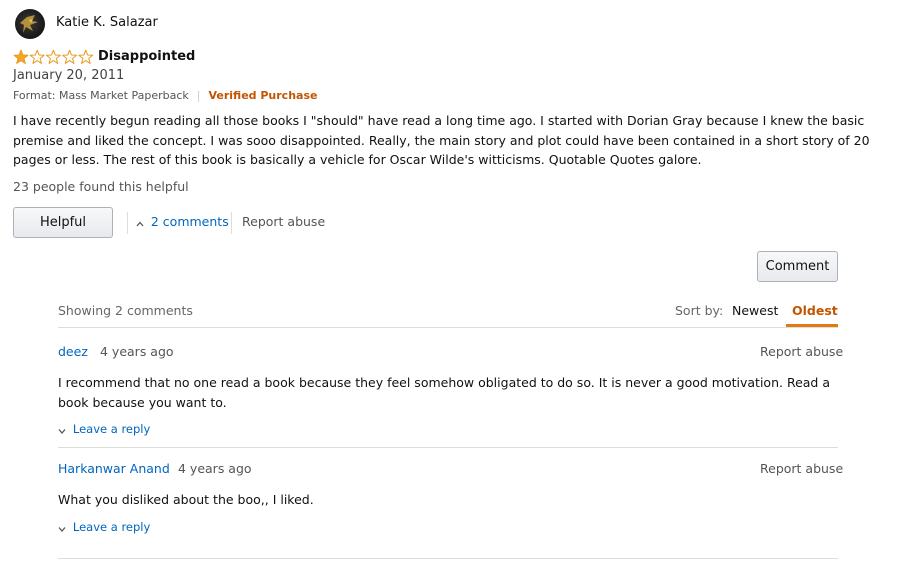  What do you see at coordinates (73, 351) in the screenshot?
I see `comment-author: deez` at bounding box center [73, 351].